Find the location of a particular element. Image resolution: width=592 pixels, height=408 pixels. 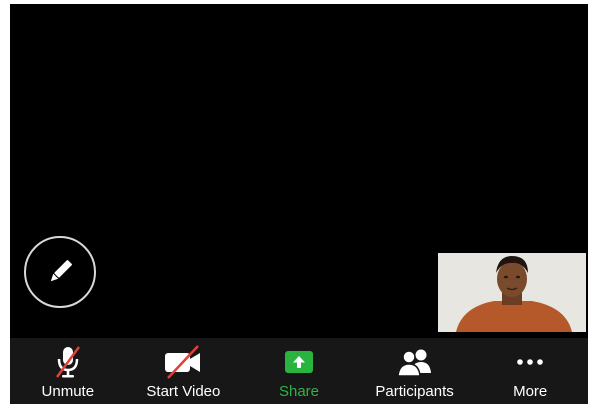

pencil-icon is located at coordinates (61, 271).